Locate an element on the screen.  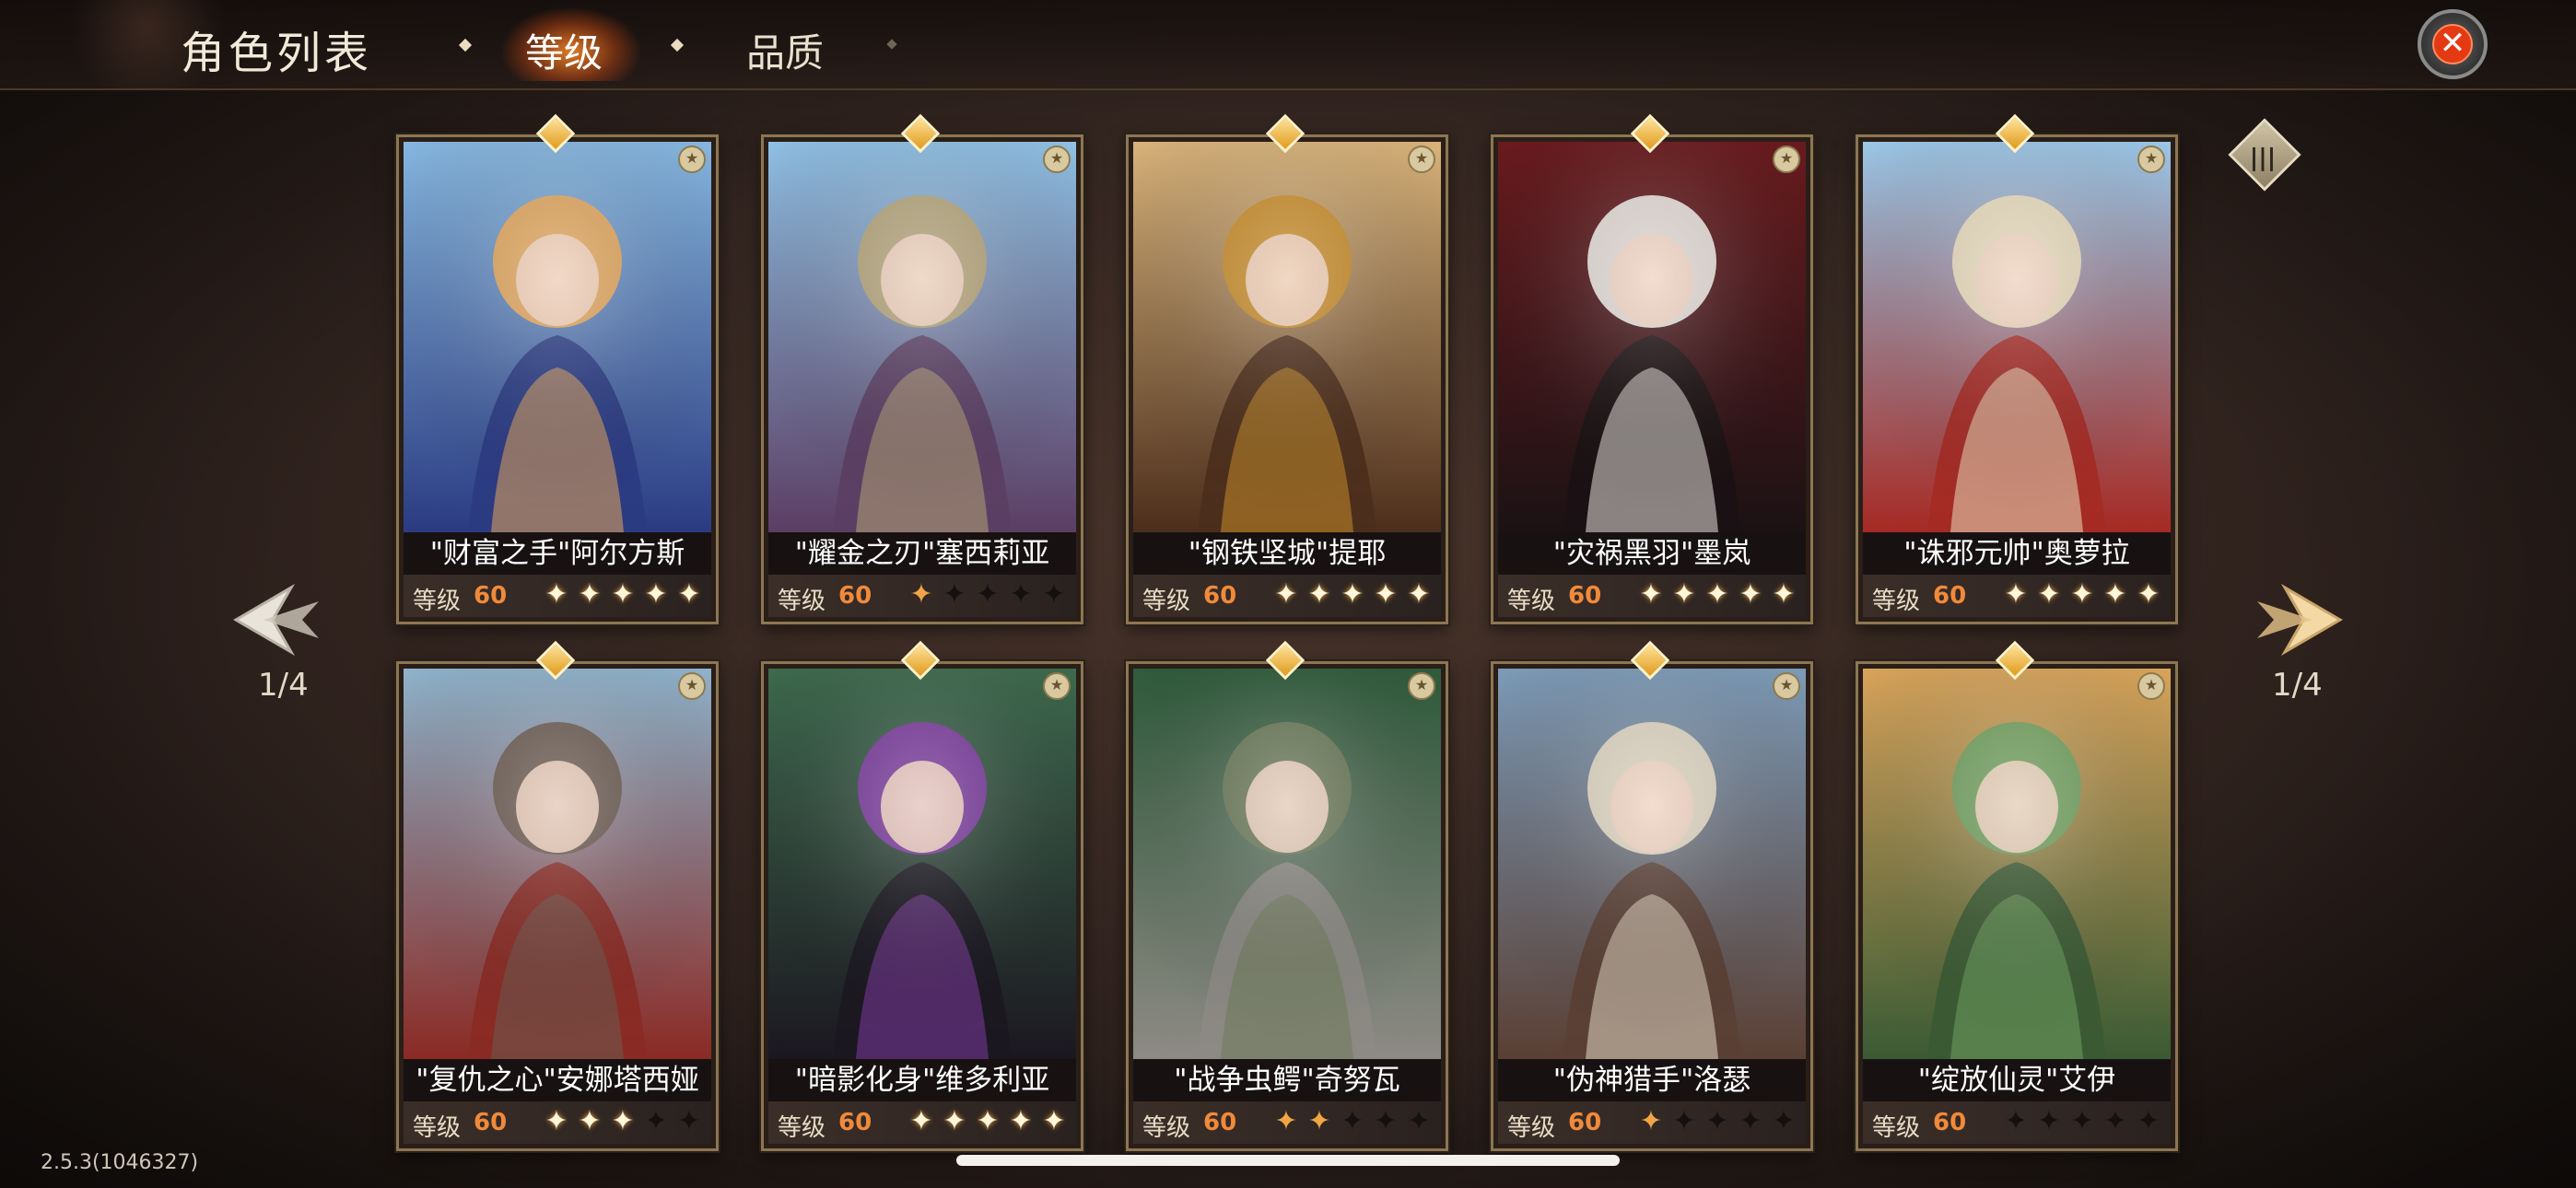
character-name: "暗影化身"维多利亚 is located at coordinates (922, 1080).